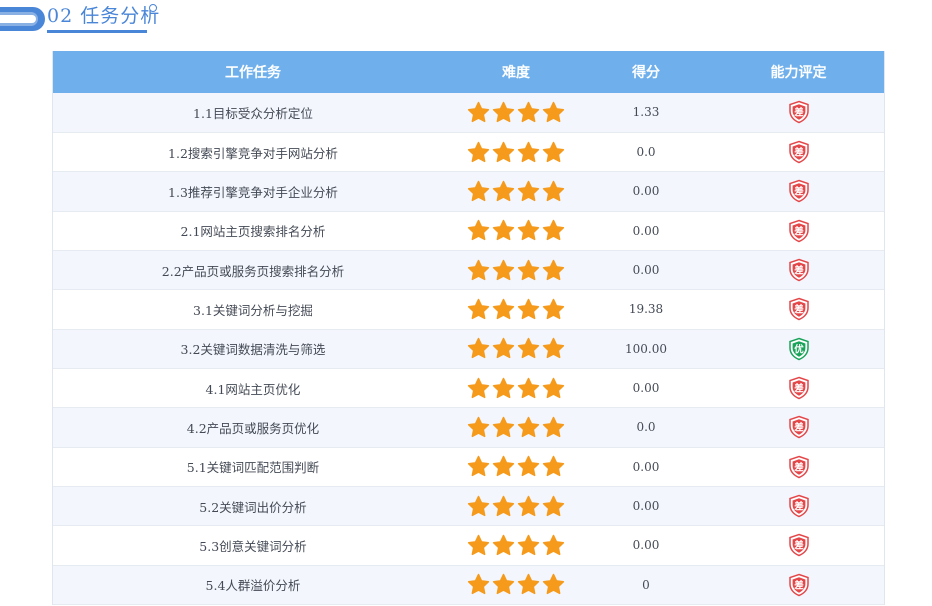 The width and height of the screenshot is (932, 606). I want to click on pill-toggle-icon, so click(22, 19).